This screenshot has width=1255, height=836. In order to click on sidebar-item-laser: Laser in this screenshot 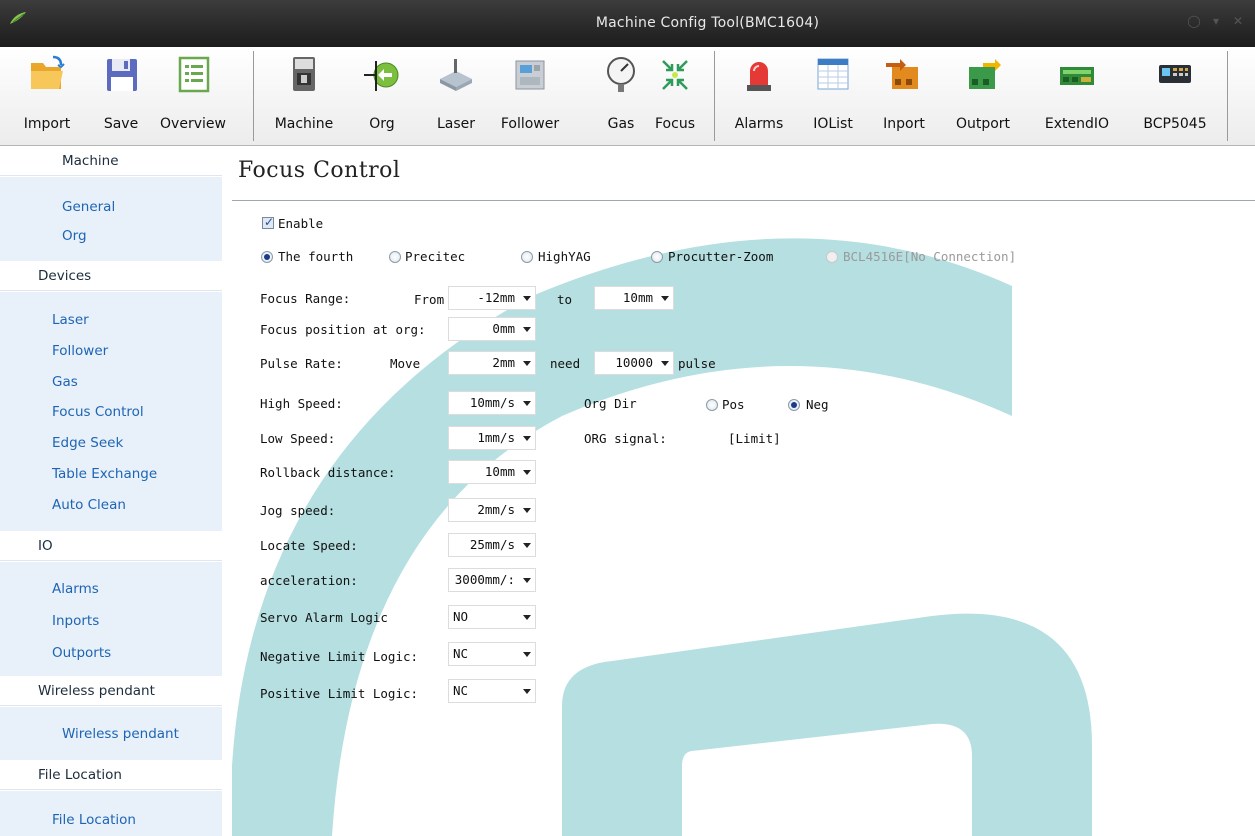, I will do `click(70, 320)`.